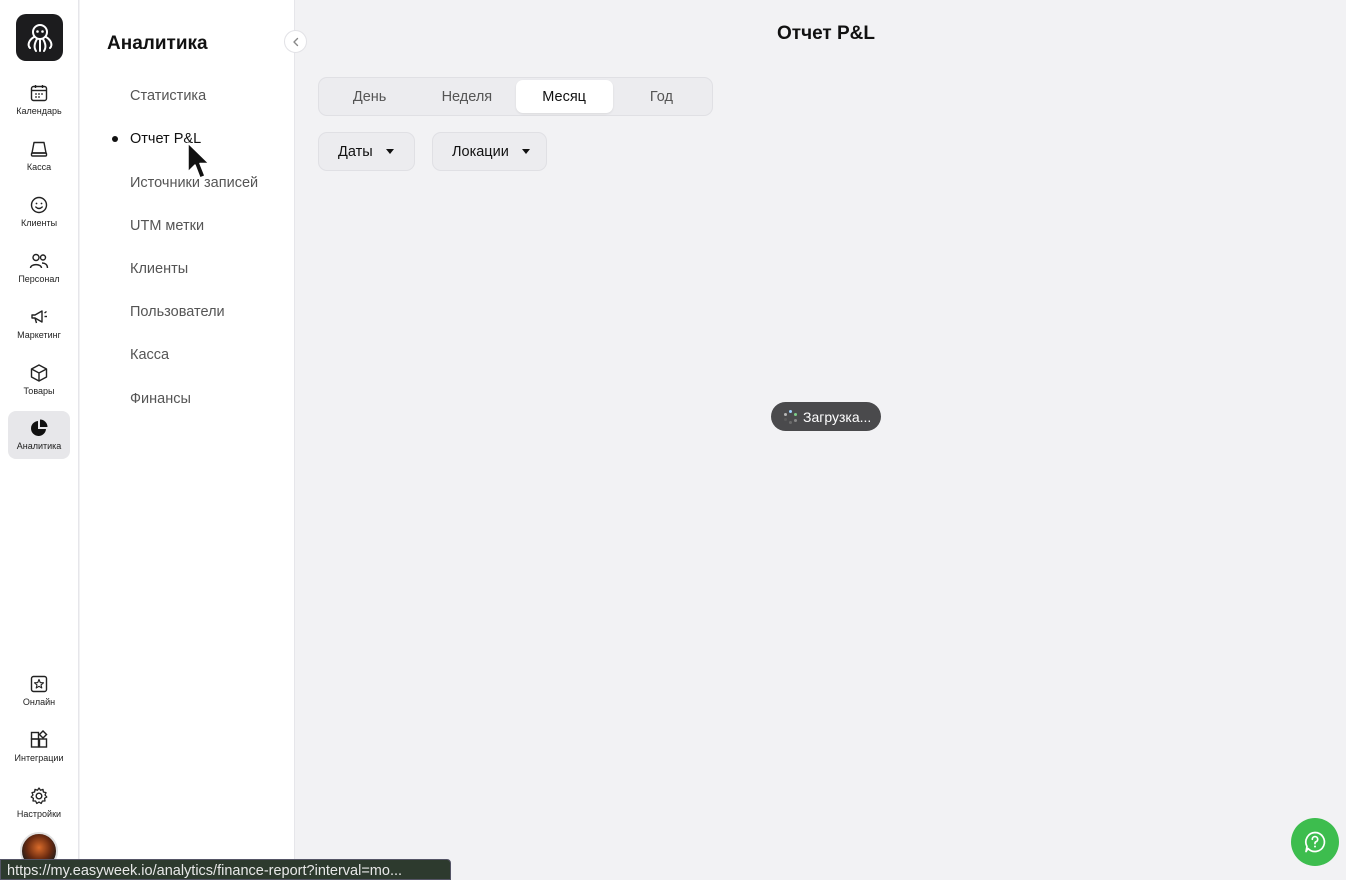  Describe the element at coordinates (39, 758) in the screenshot. I see `rail-label: Интеграции` at that location.